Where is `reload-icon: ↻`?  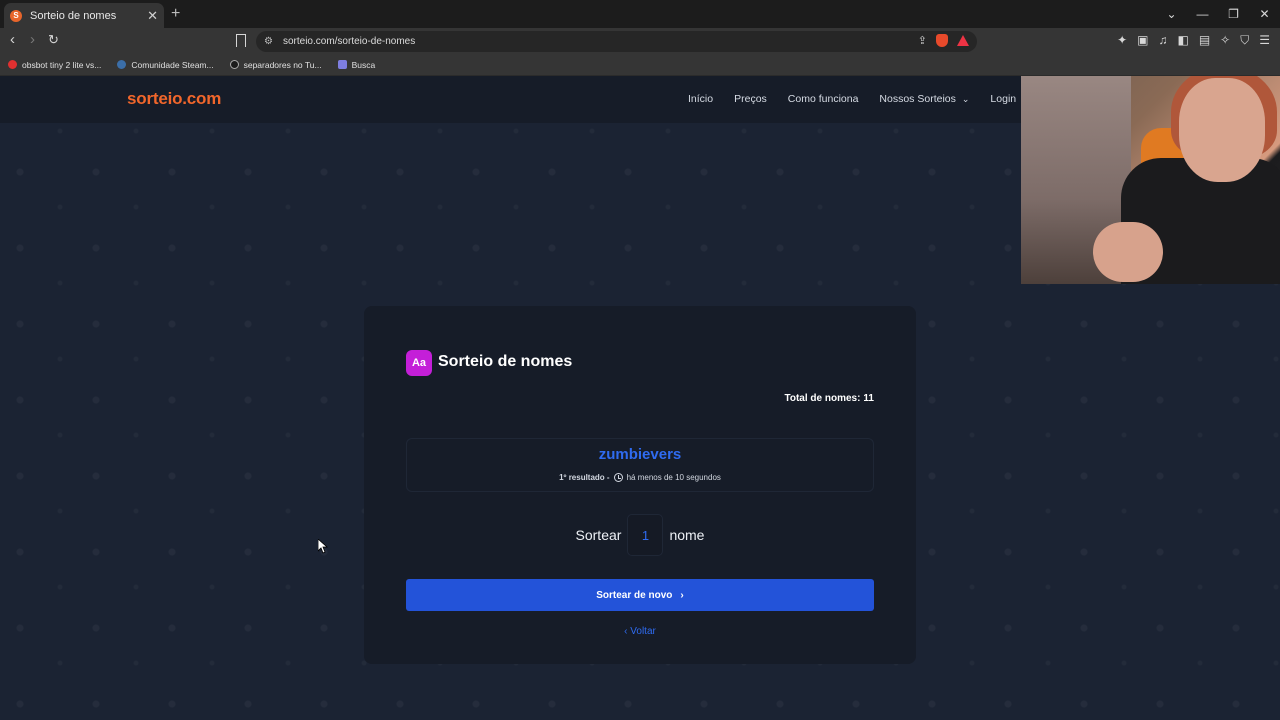
reload-icon: ↻ is located at coordinates (53, 40).